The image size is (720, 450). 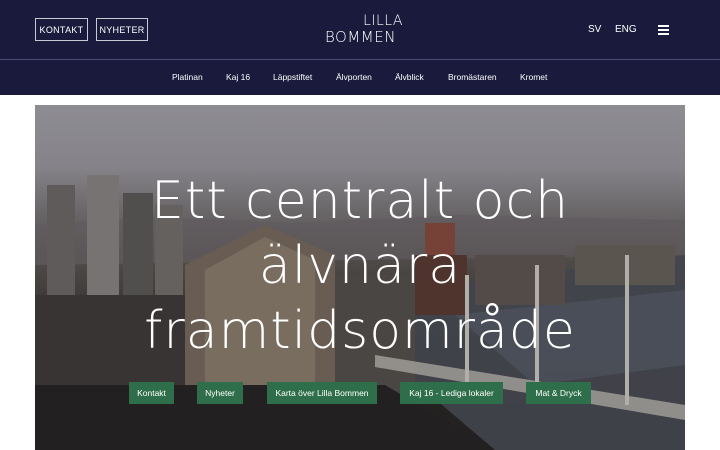 What do you see at coordinates (61, 29) in the screenshot?
I see `kontakt-button: KONTAKT` at bounding box center [61, 29].